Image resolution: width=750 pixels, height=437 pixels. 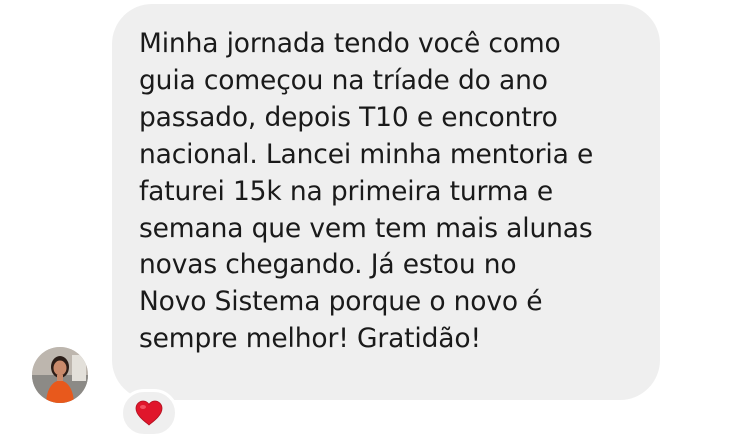 I want to click on message-line: passado, depois T10 e encontro, so click(x=348, y=117).